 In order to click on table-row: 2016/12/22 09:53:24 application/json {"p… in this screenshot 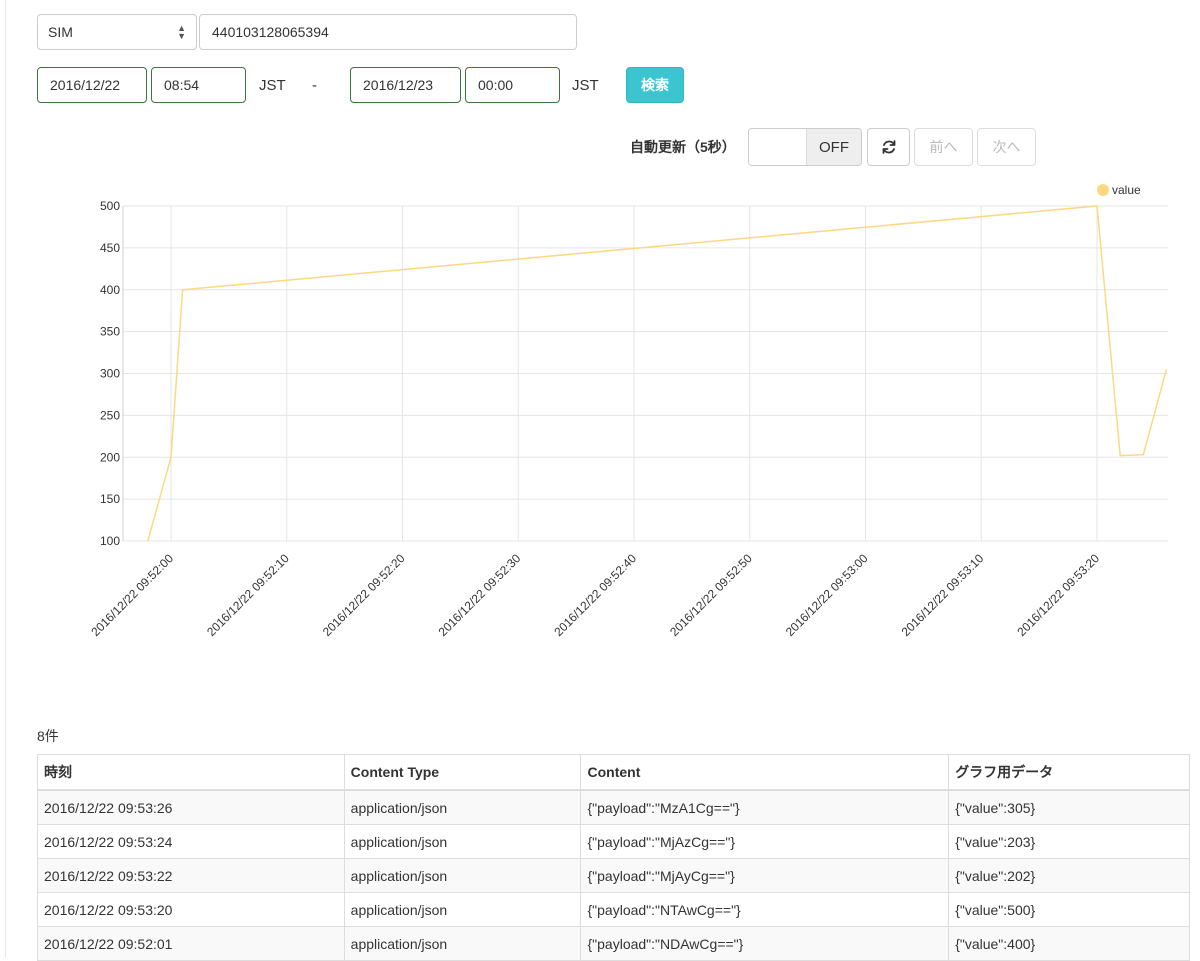, I will do `click(614, 842)`.